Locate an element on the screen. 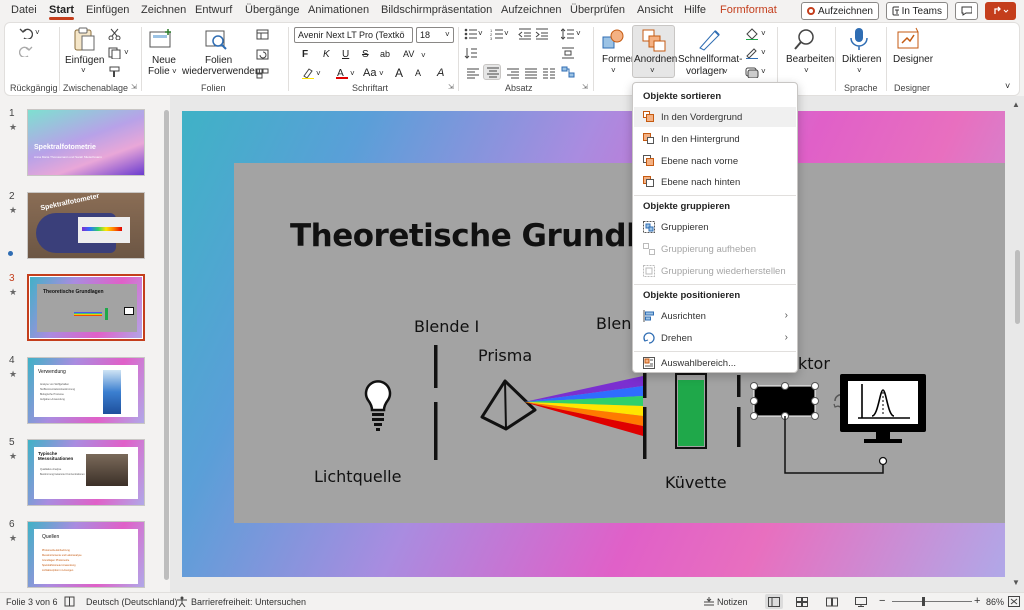  zoom-level: 86% is located at coordinates (995, 602).